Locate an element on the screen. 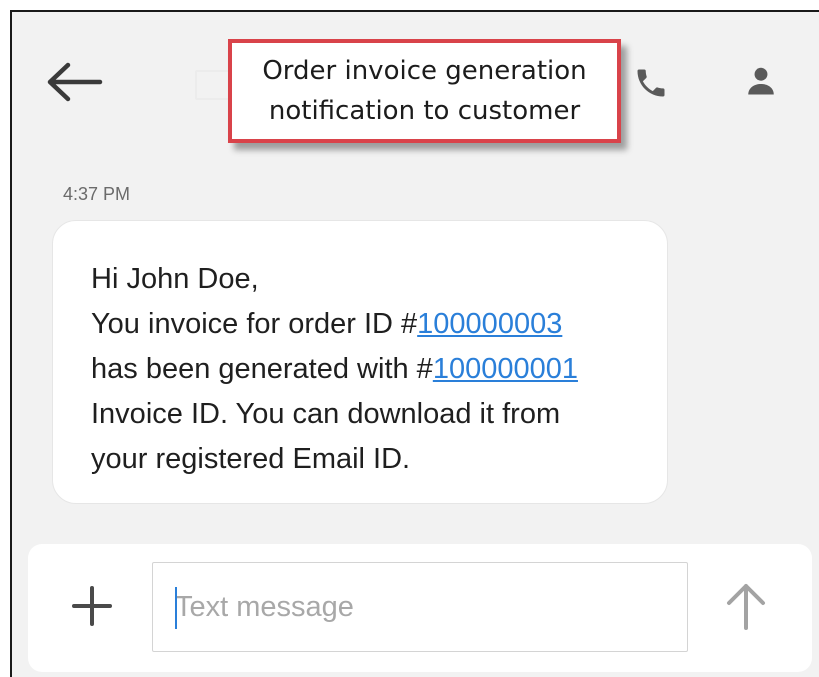 The image size is (819, 677). arrow-up-icon is located at coordinates (746, 607).